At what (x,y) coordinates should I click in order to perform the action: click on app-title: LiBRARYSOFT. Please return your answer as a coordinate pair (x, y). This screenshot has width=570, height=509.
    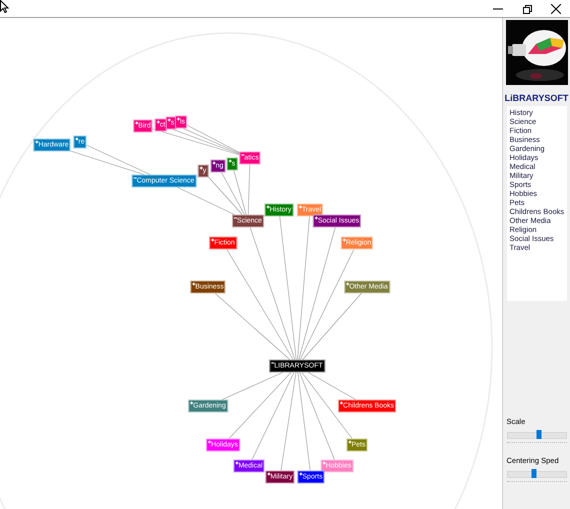
    Looking at the image, I should click on (536, 98).